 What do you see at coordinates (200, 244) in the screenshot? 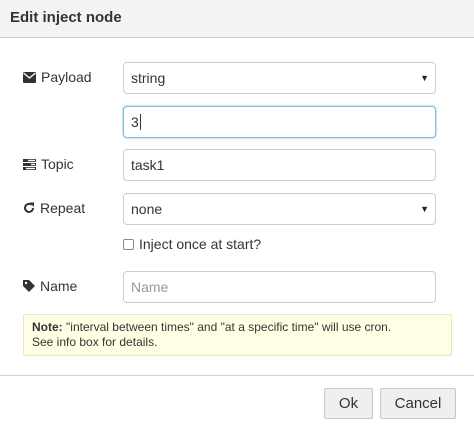
I see `inject-once-label: Inject once at start?` at bounding box center [200, 244].